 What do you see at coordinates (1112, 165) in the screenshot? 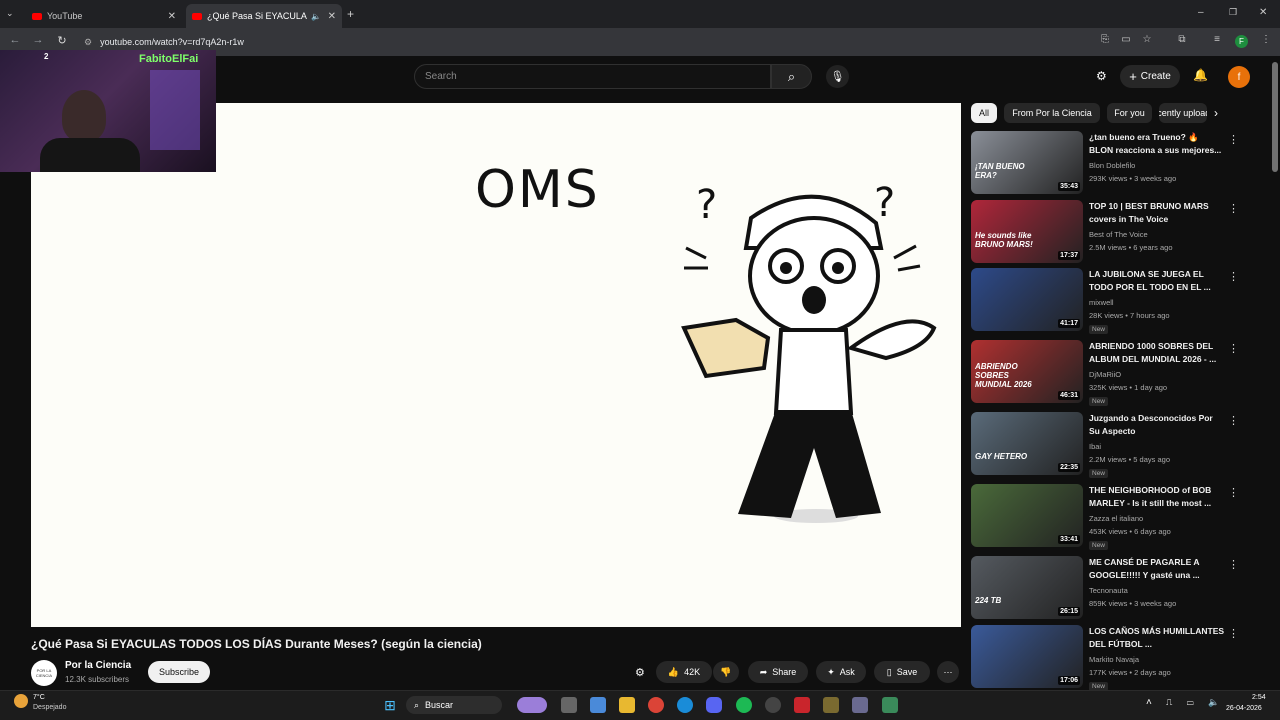
I see `video-channel: Blon Doblefilo` at bounding box center [1112, 165].